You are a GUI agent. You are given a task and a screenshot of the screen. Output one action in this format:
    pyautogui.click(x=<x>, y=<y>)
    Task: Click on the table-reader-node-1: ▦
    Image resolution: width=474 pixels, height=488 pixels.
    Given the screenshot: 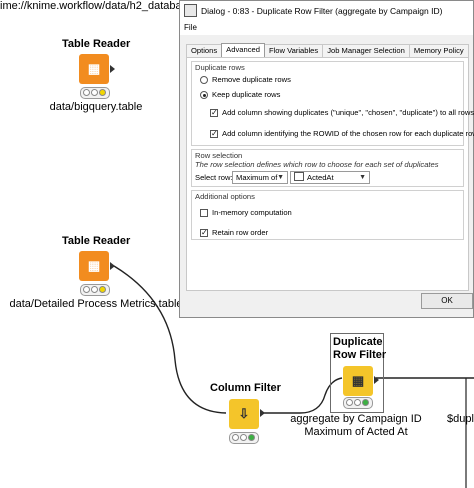 What is the action you would take?
    pyautogui.click(x=94, y=69)
    